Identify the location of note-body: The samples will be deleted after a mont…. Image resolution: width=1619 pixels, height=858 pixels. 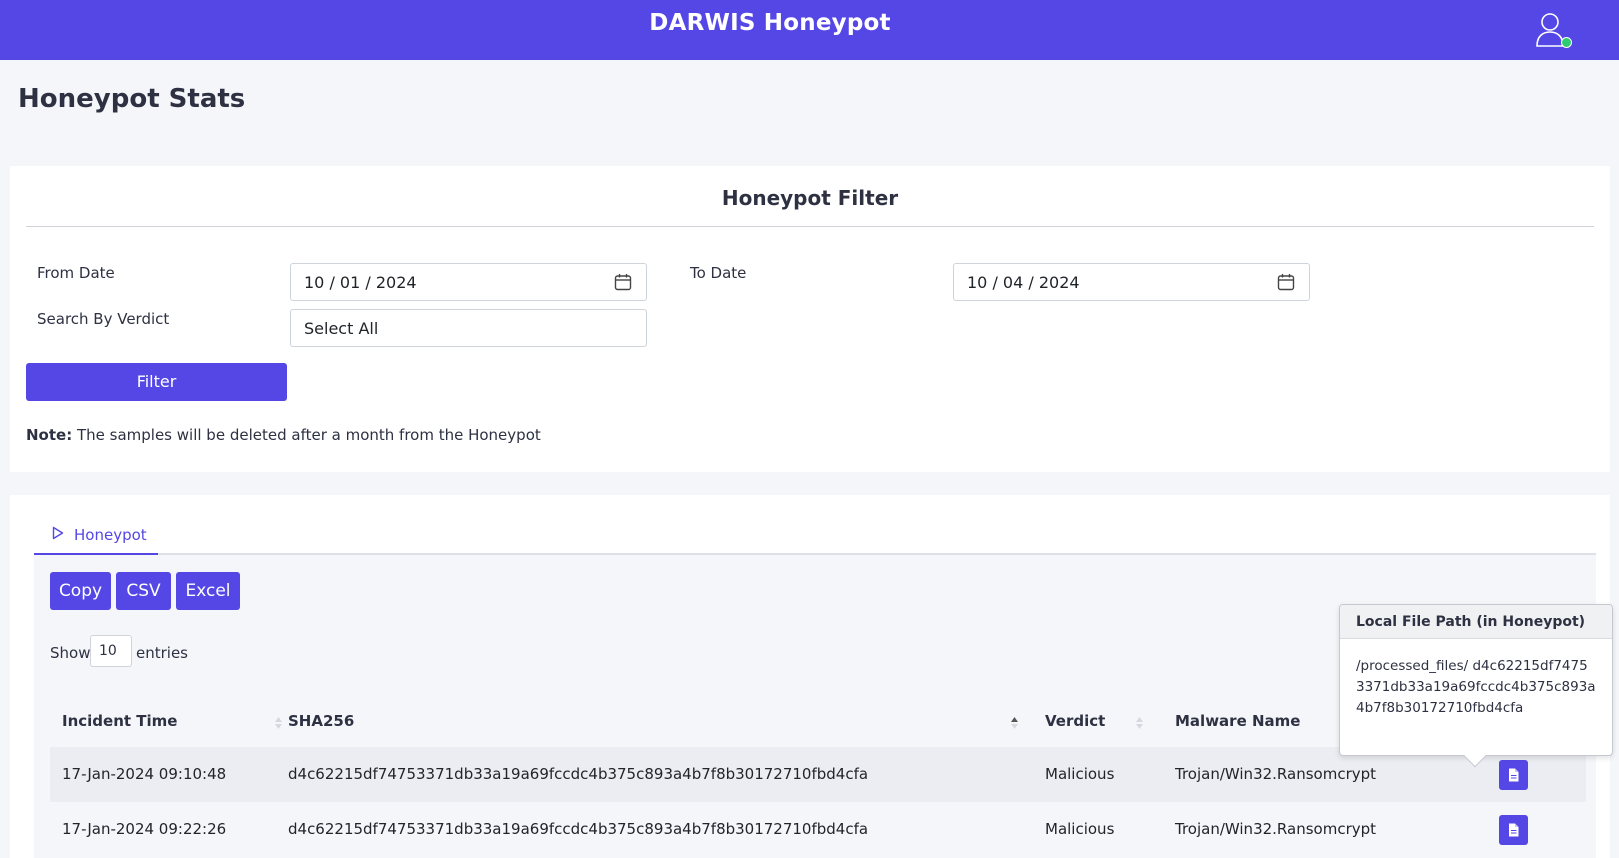
(308, 435).